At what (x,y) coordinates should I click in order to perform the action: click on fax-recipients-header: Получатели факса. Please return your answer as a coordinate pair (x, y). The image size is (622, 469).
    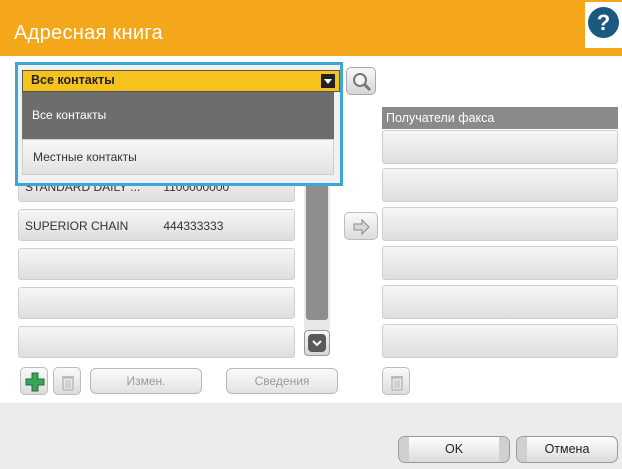
    Looking at the image, I should click on (500, 118).